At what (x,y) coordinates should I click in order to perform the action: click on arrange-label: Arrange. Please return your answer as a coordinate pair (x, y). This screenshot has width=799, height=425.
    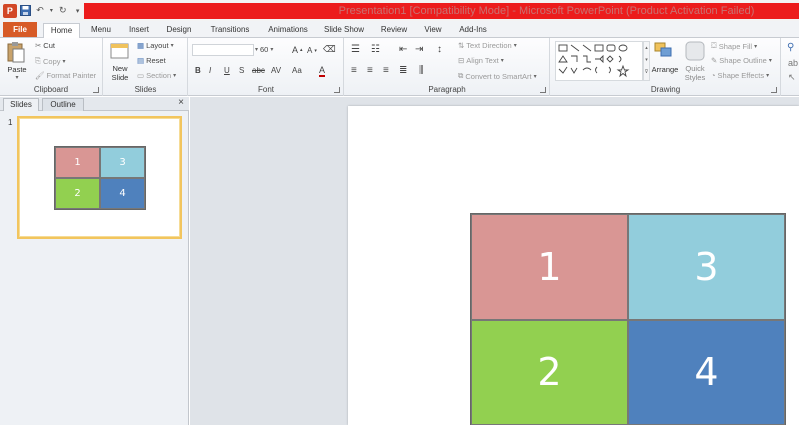
    Looking at the image, I should click on (665, 69).